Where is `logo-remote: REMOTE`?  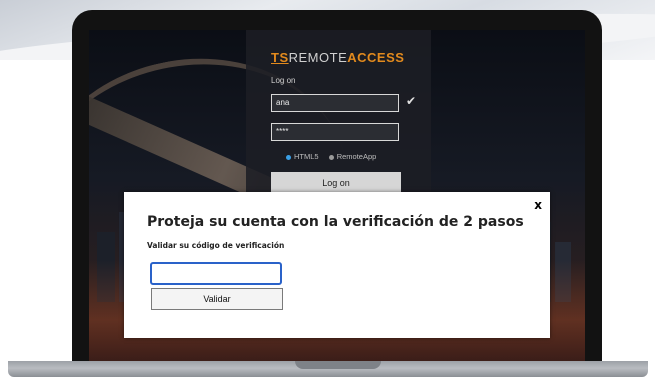
logo-remote: REMOTE is located at coordinates (318, 57).